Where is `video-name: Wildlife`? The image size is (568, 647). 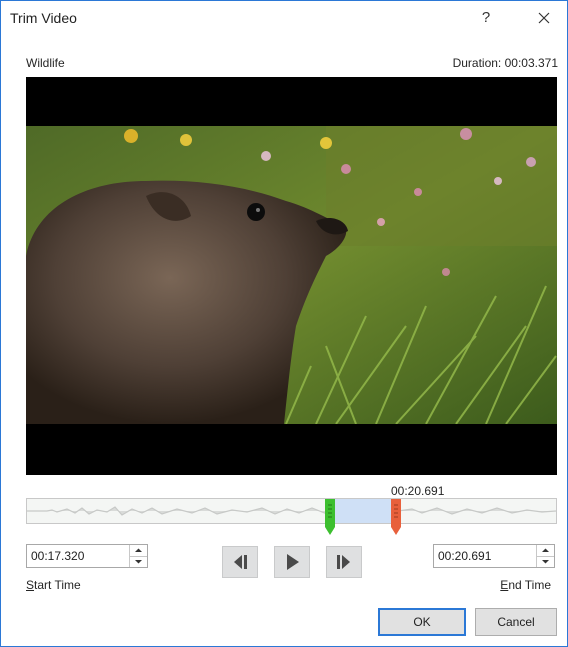
video-name: Wildlife is located at coordinates (45, 63).